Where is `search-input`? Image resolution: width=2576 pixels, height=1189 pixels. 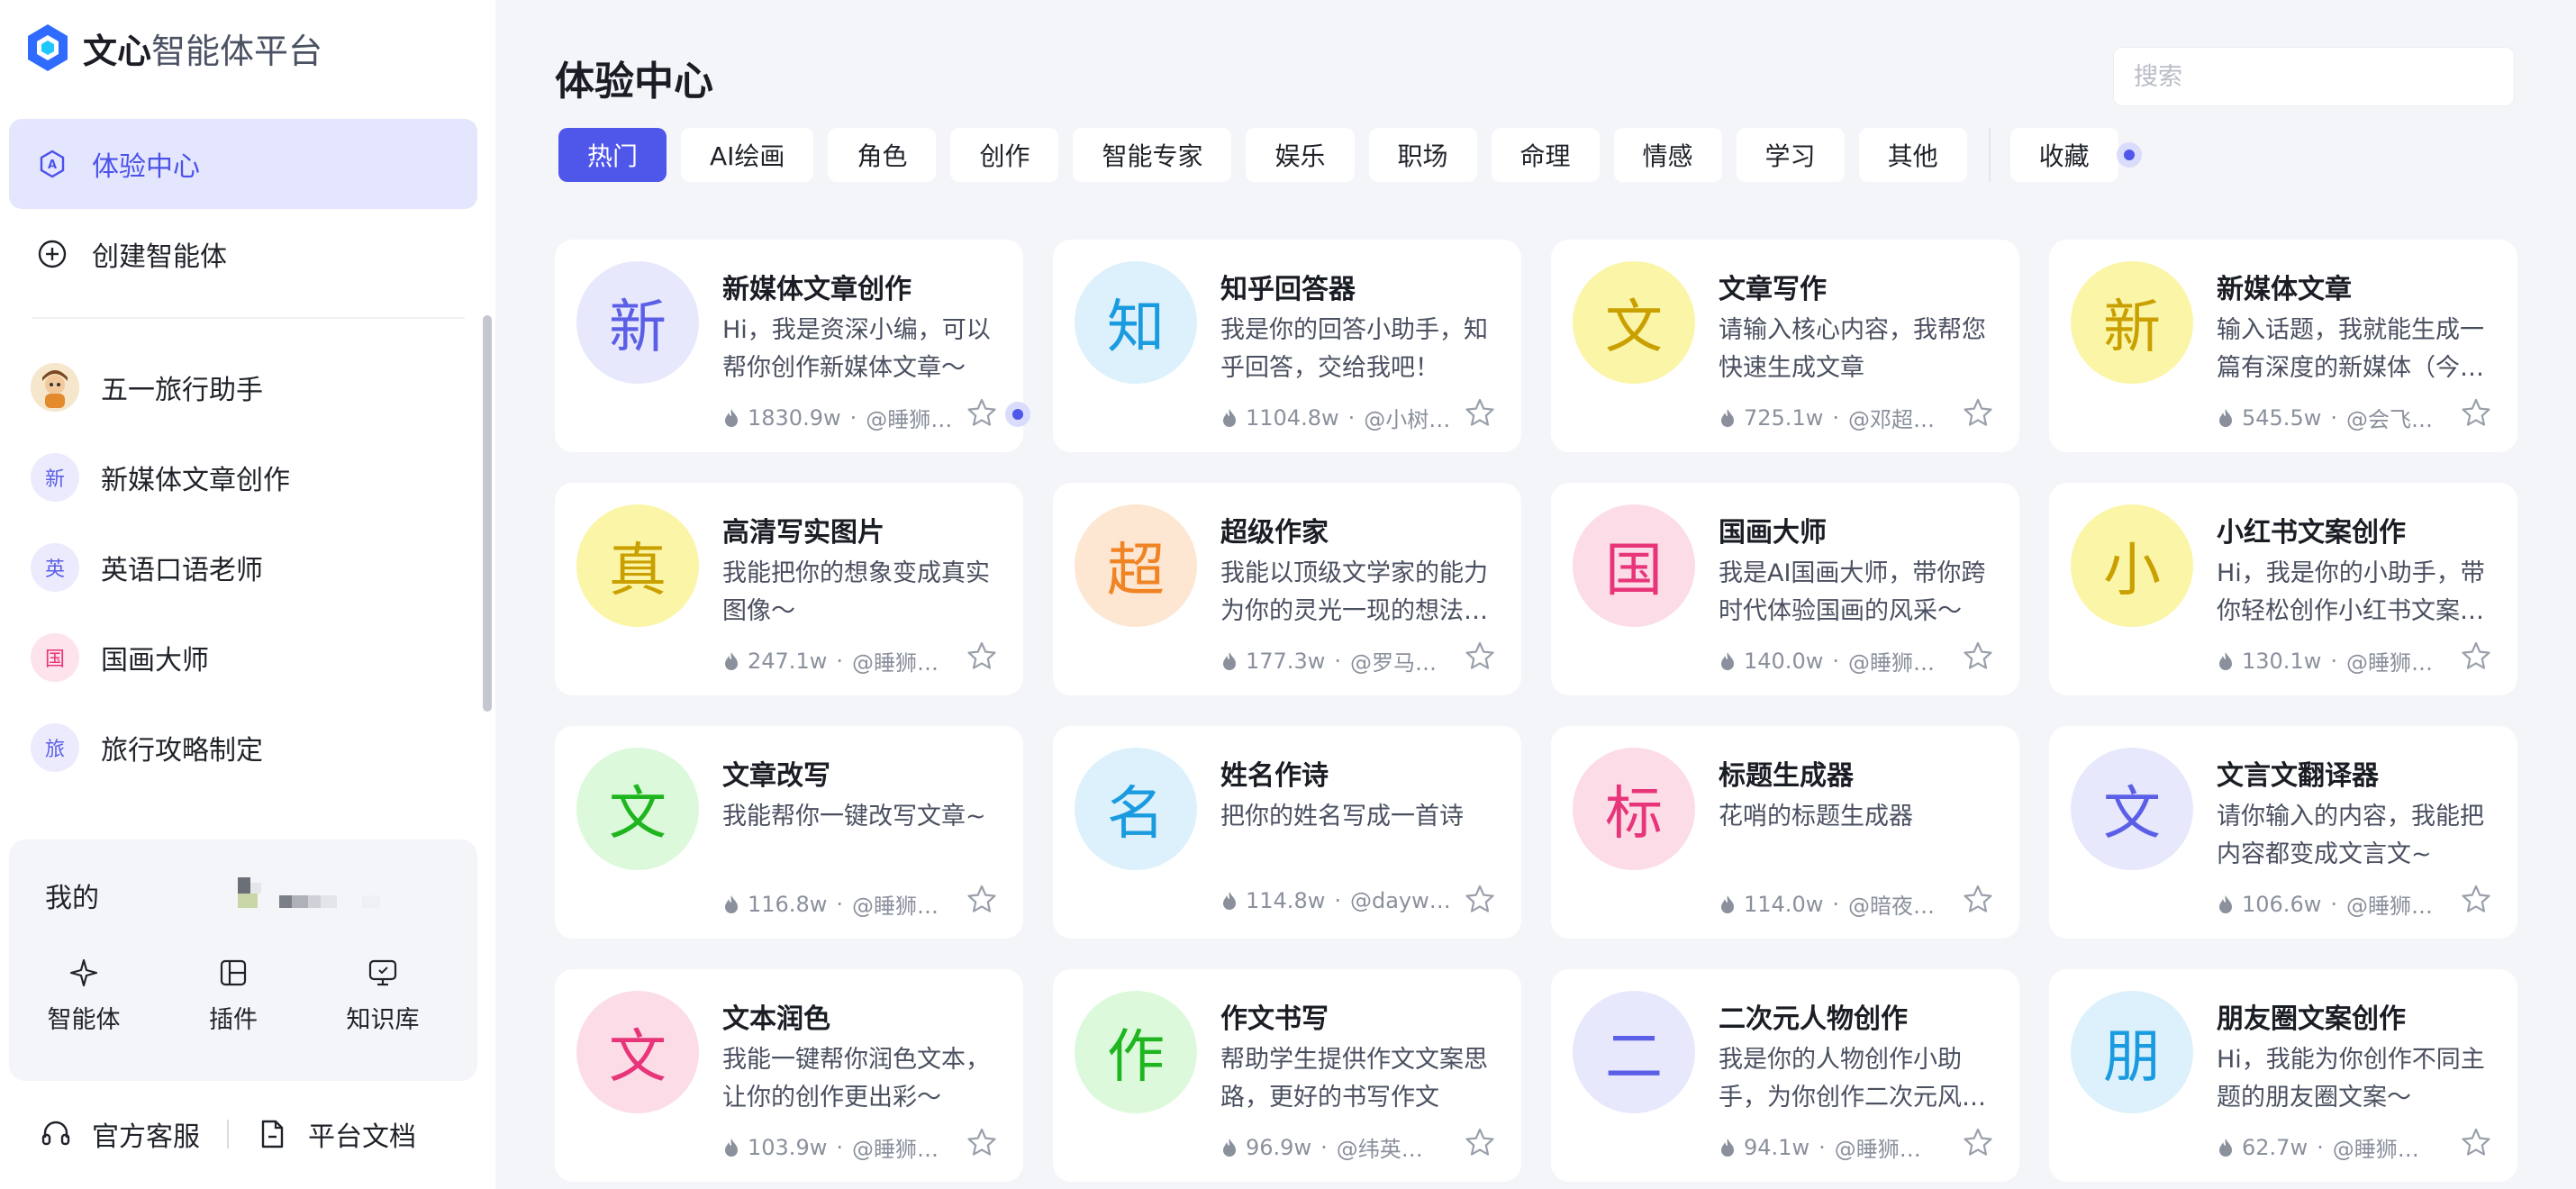
search-input is located at coordinates (2314, 76).